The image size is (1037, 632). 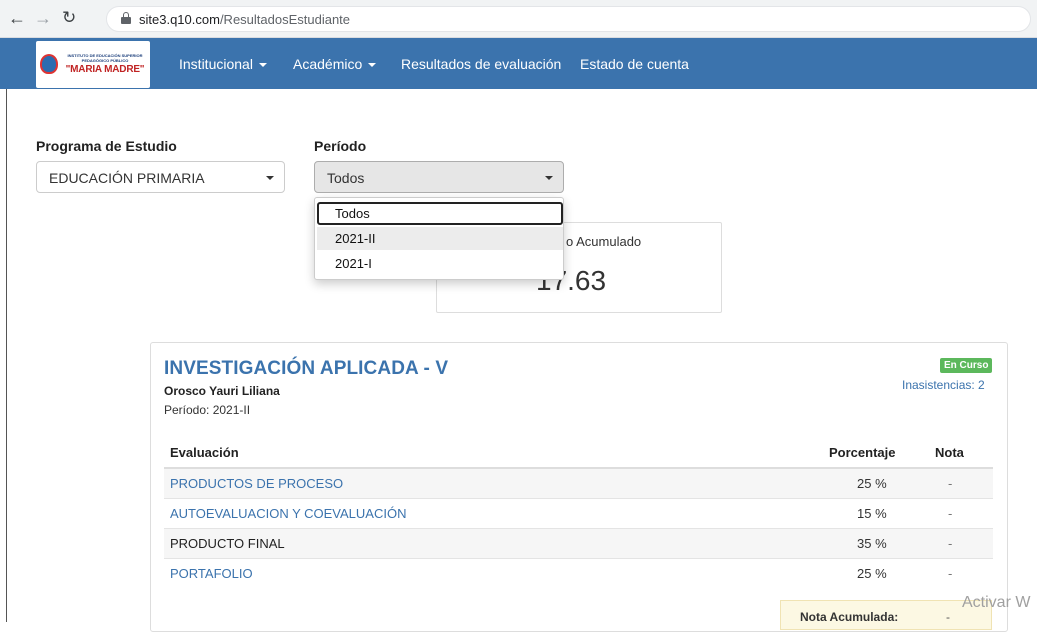 I want to click on nav-item-label: Resultados de evaluación, so click(x=481, y=64).